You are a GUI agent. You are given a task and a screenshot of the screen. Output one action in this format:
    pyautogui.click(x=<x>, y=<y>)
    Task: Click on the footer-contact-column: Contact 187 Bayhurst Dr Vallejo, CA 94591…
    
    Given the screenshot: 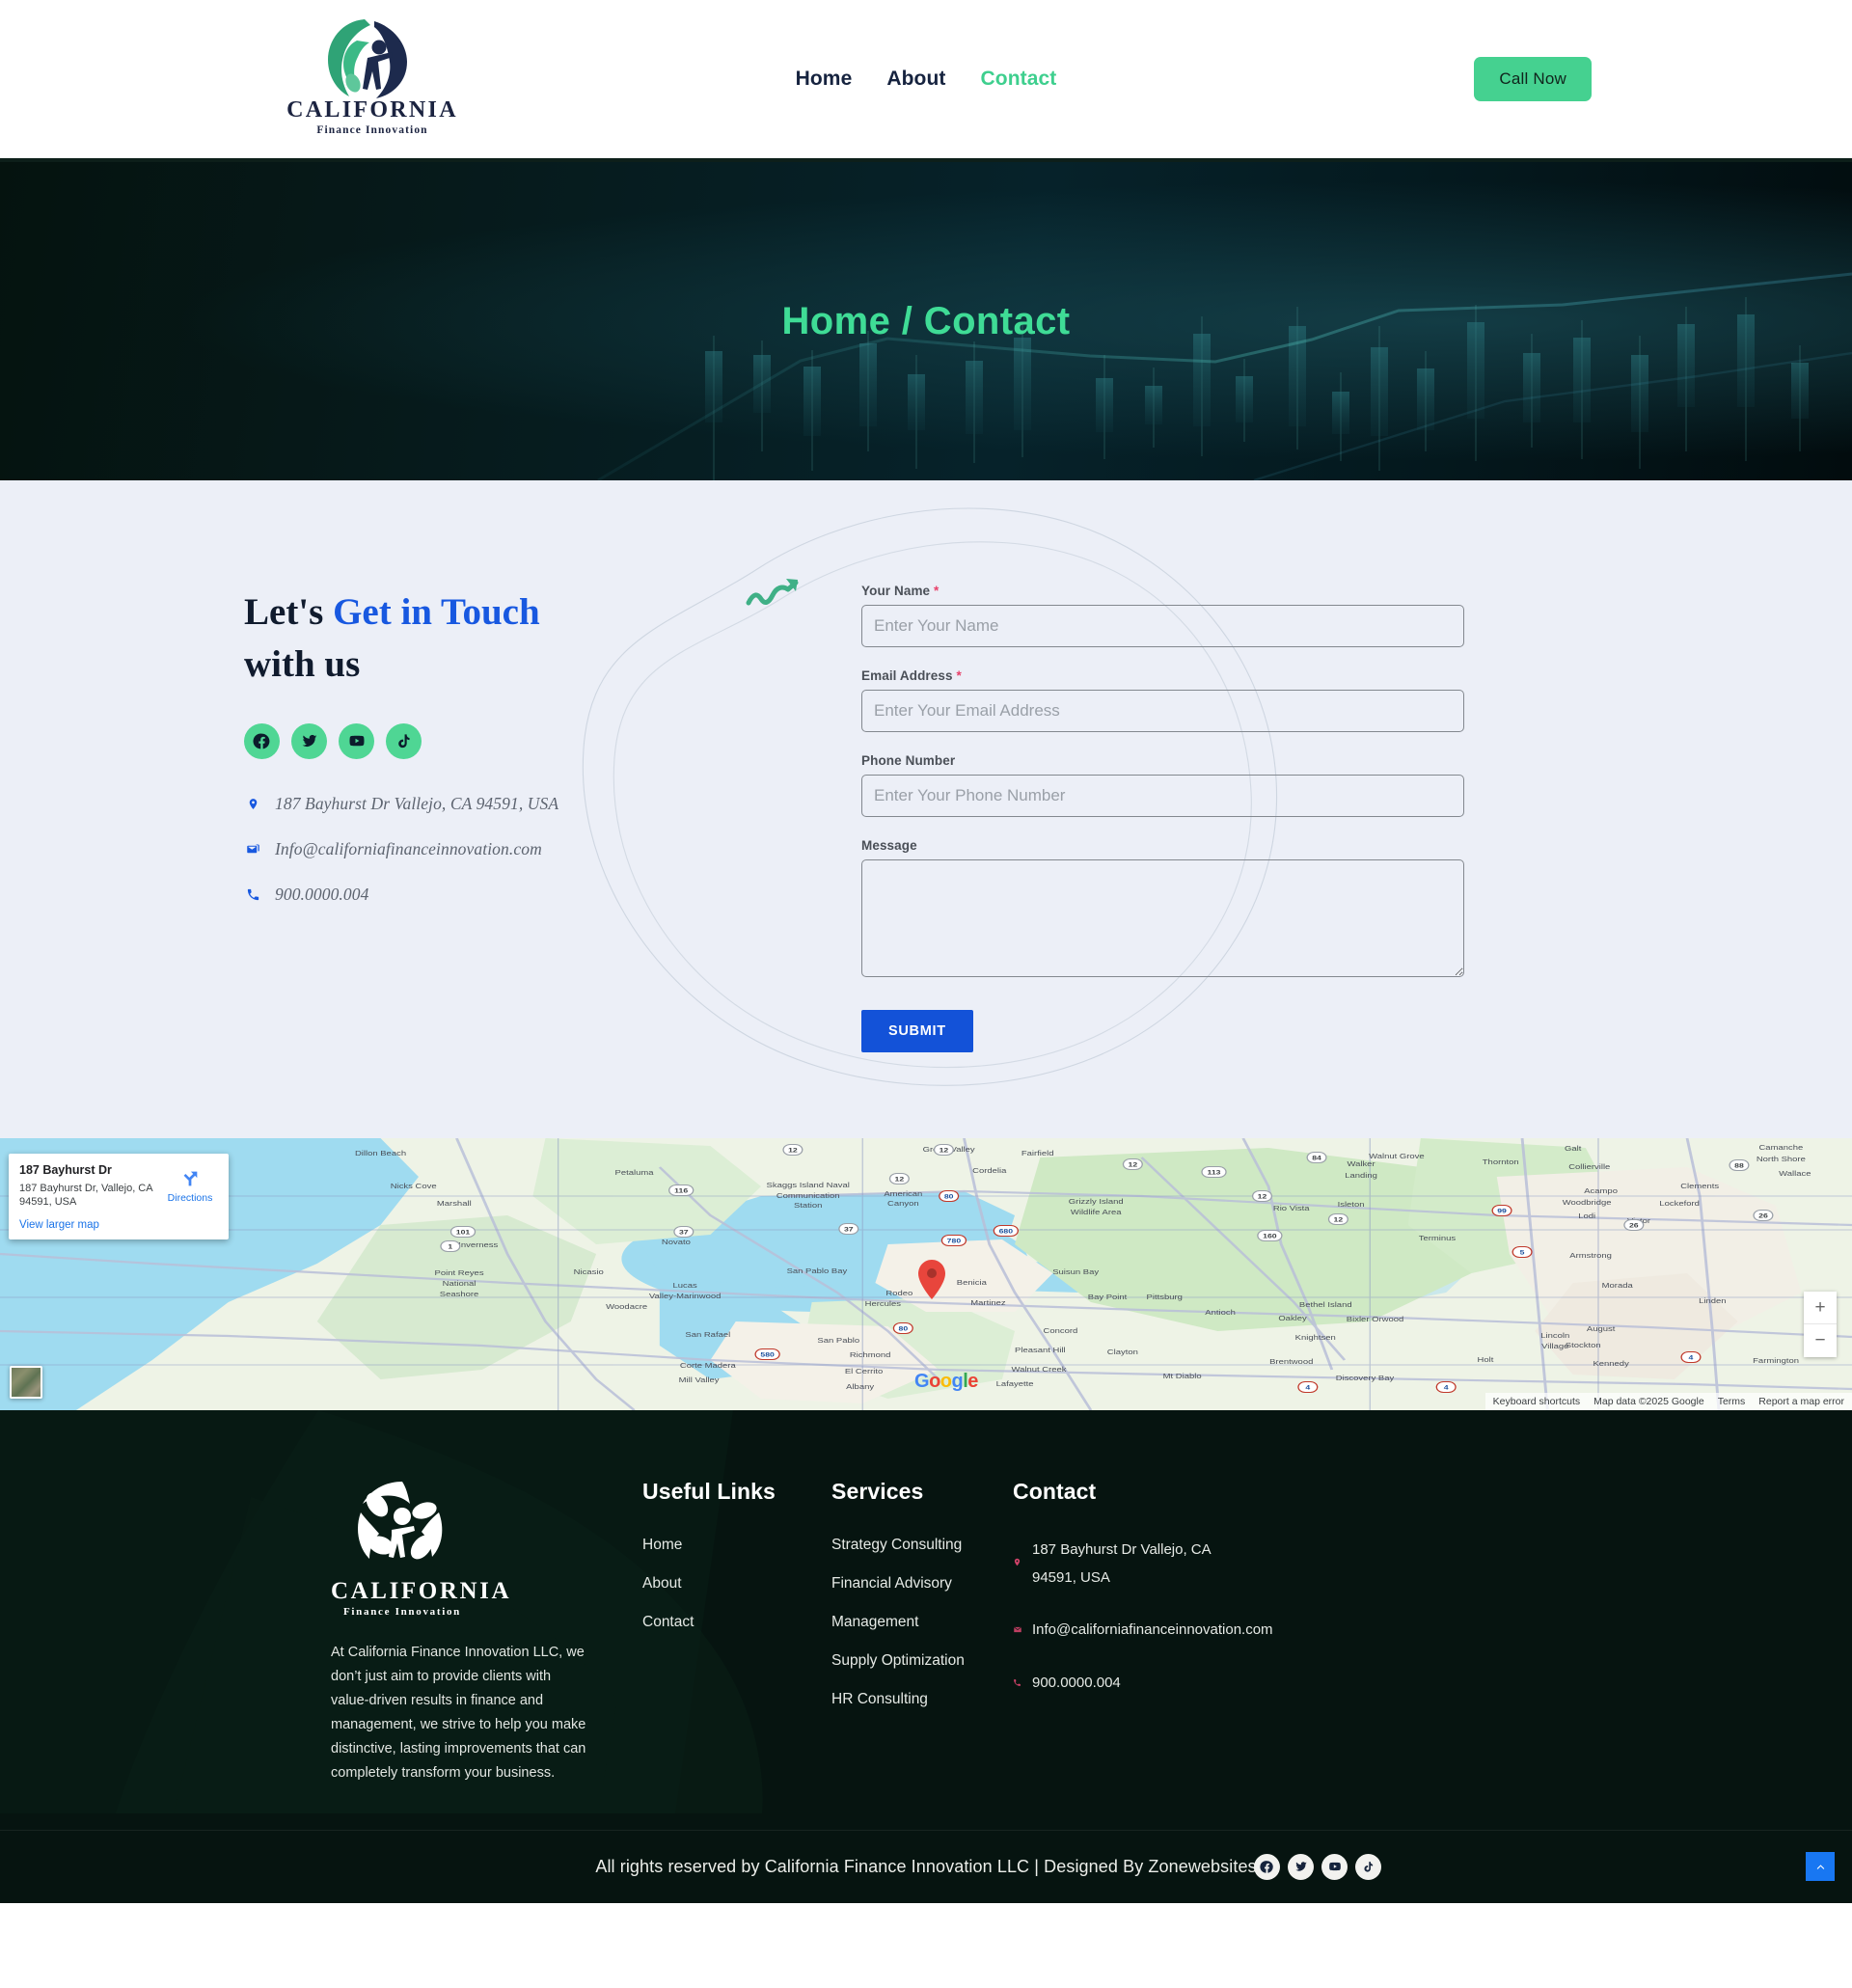 What is the action you would take?
    pyautogui.click(x=1172, y=1629)
    